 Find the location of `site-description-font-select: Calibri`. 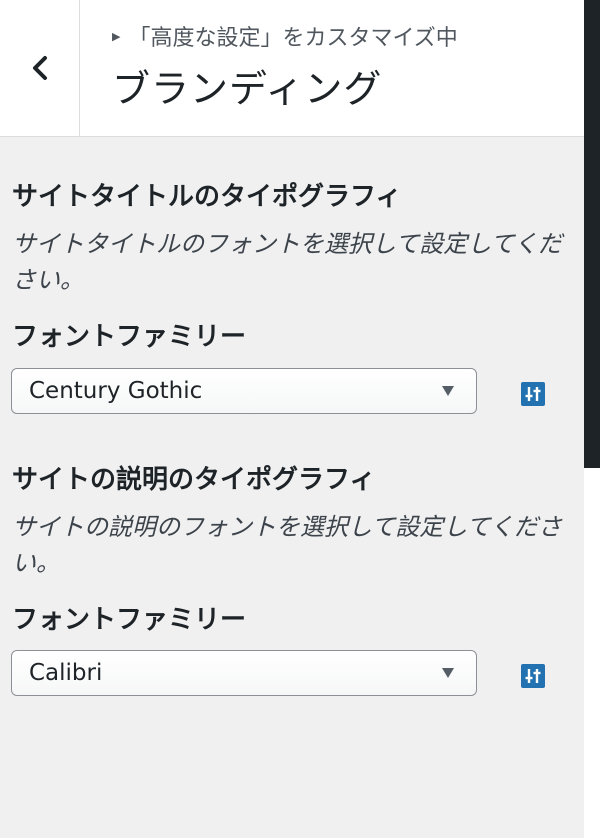

site-description-font-select: Calibri is located at coordinates (244, 673).